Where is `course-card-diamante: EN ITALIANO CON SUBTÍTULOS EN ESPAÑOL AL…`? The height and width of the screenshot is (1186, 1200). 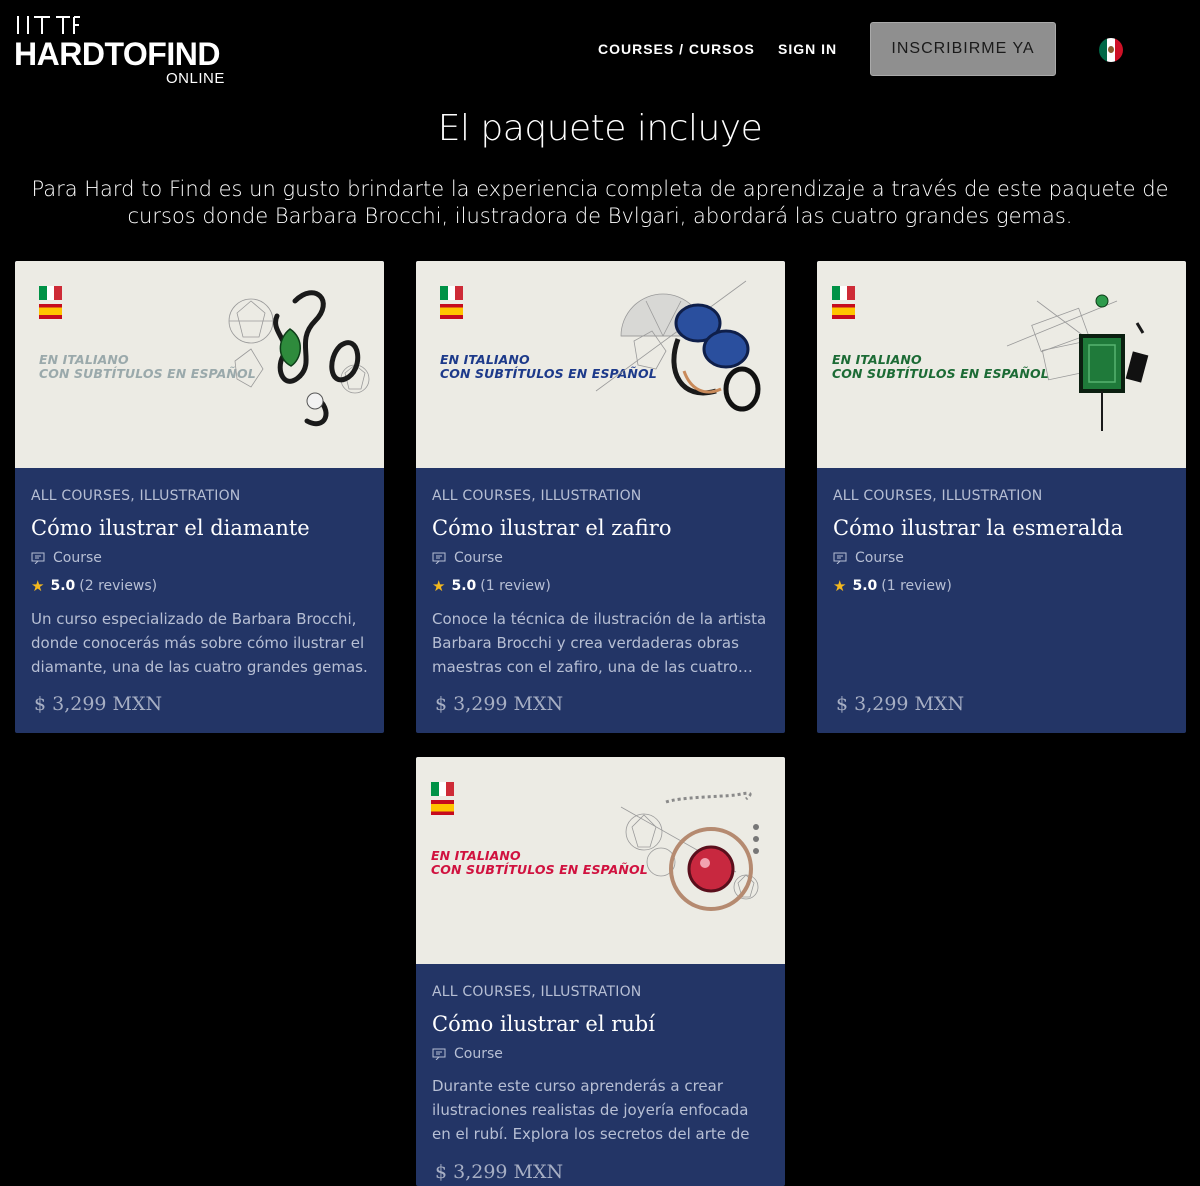
course-card-diamante: EN ITALIANO CON SUBTÍTULOS EN ESPAÑOL AL… is located at coordinates (199, 497).